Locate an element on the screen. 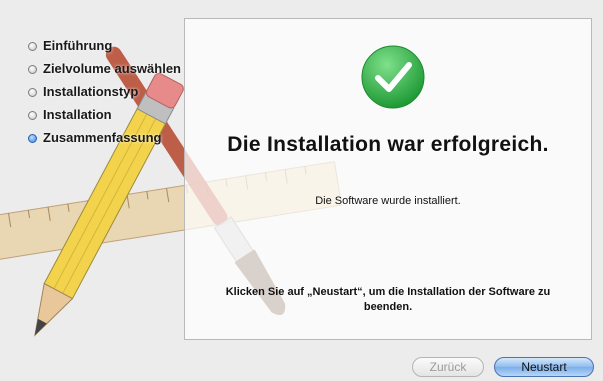 Image resolution: width=603 pixels, height=381 pixels. step-item-installation: Installation is located at coordinates (108, 115).